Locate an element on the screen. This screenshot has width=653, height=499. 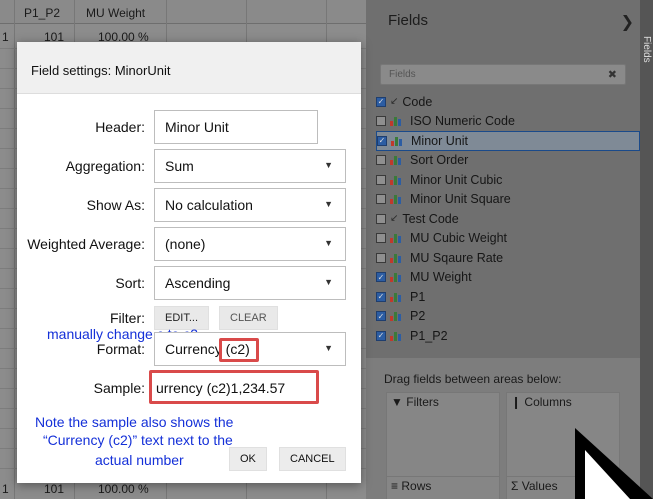
field-item: Minor Unit Square is located at coordinates (508, 200).